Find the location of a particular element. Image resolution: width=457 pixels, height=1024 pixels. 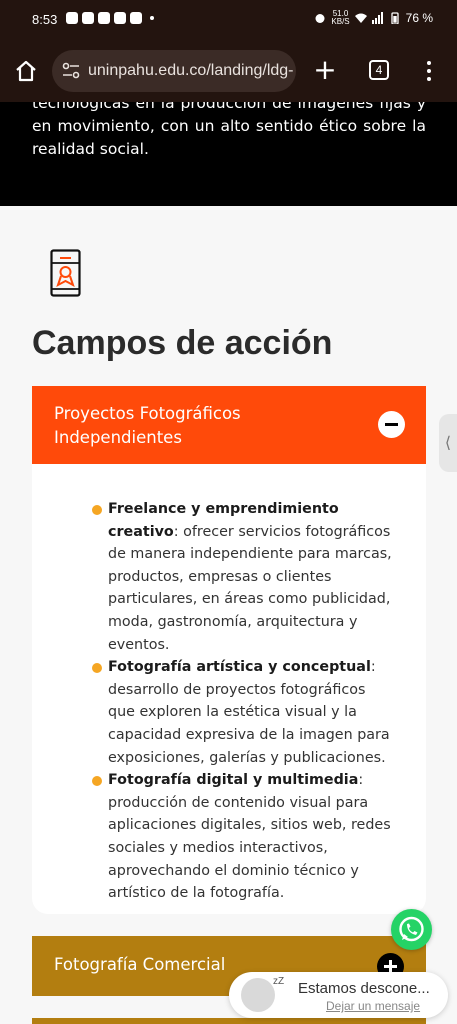

whatsapp-icon is located at coordinates (411, 929).